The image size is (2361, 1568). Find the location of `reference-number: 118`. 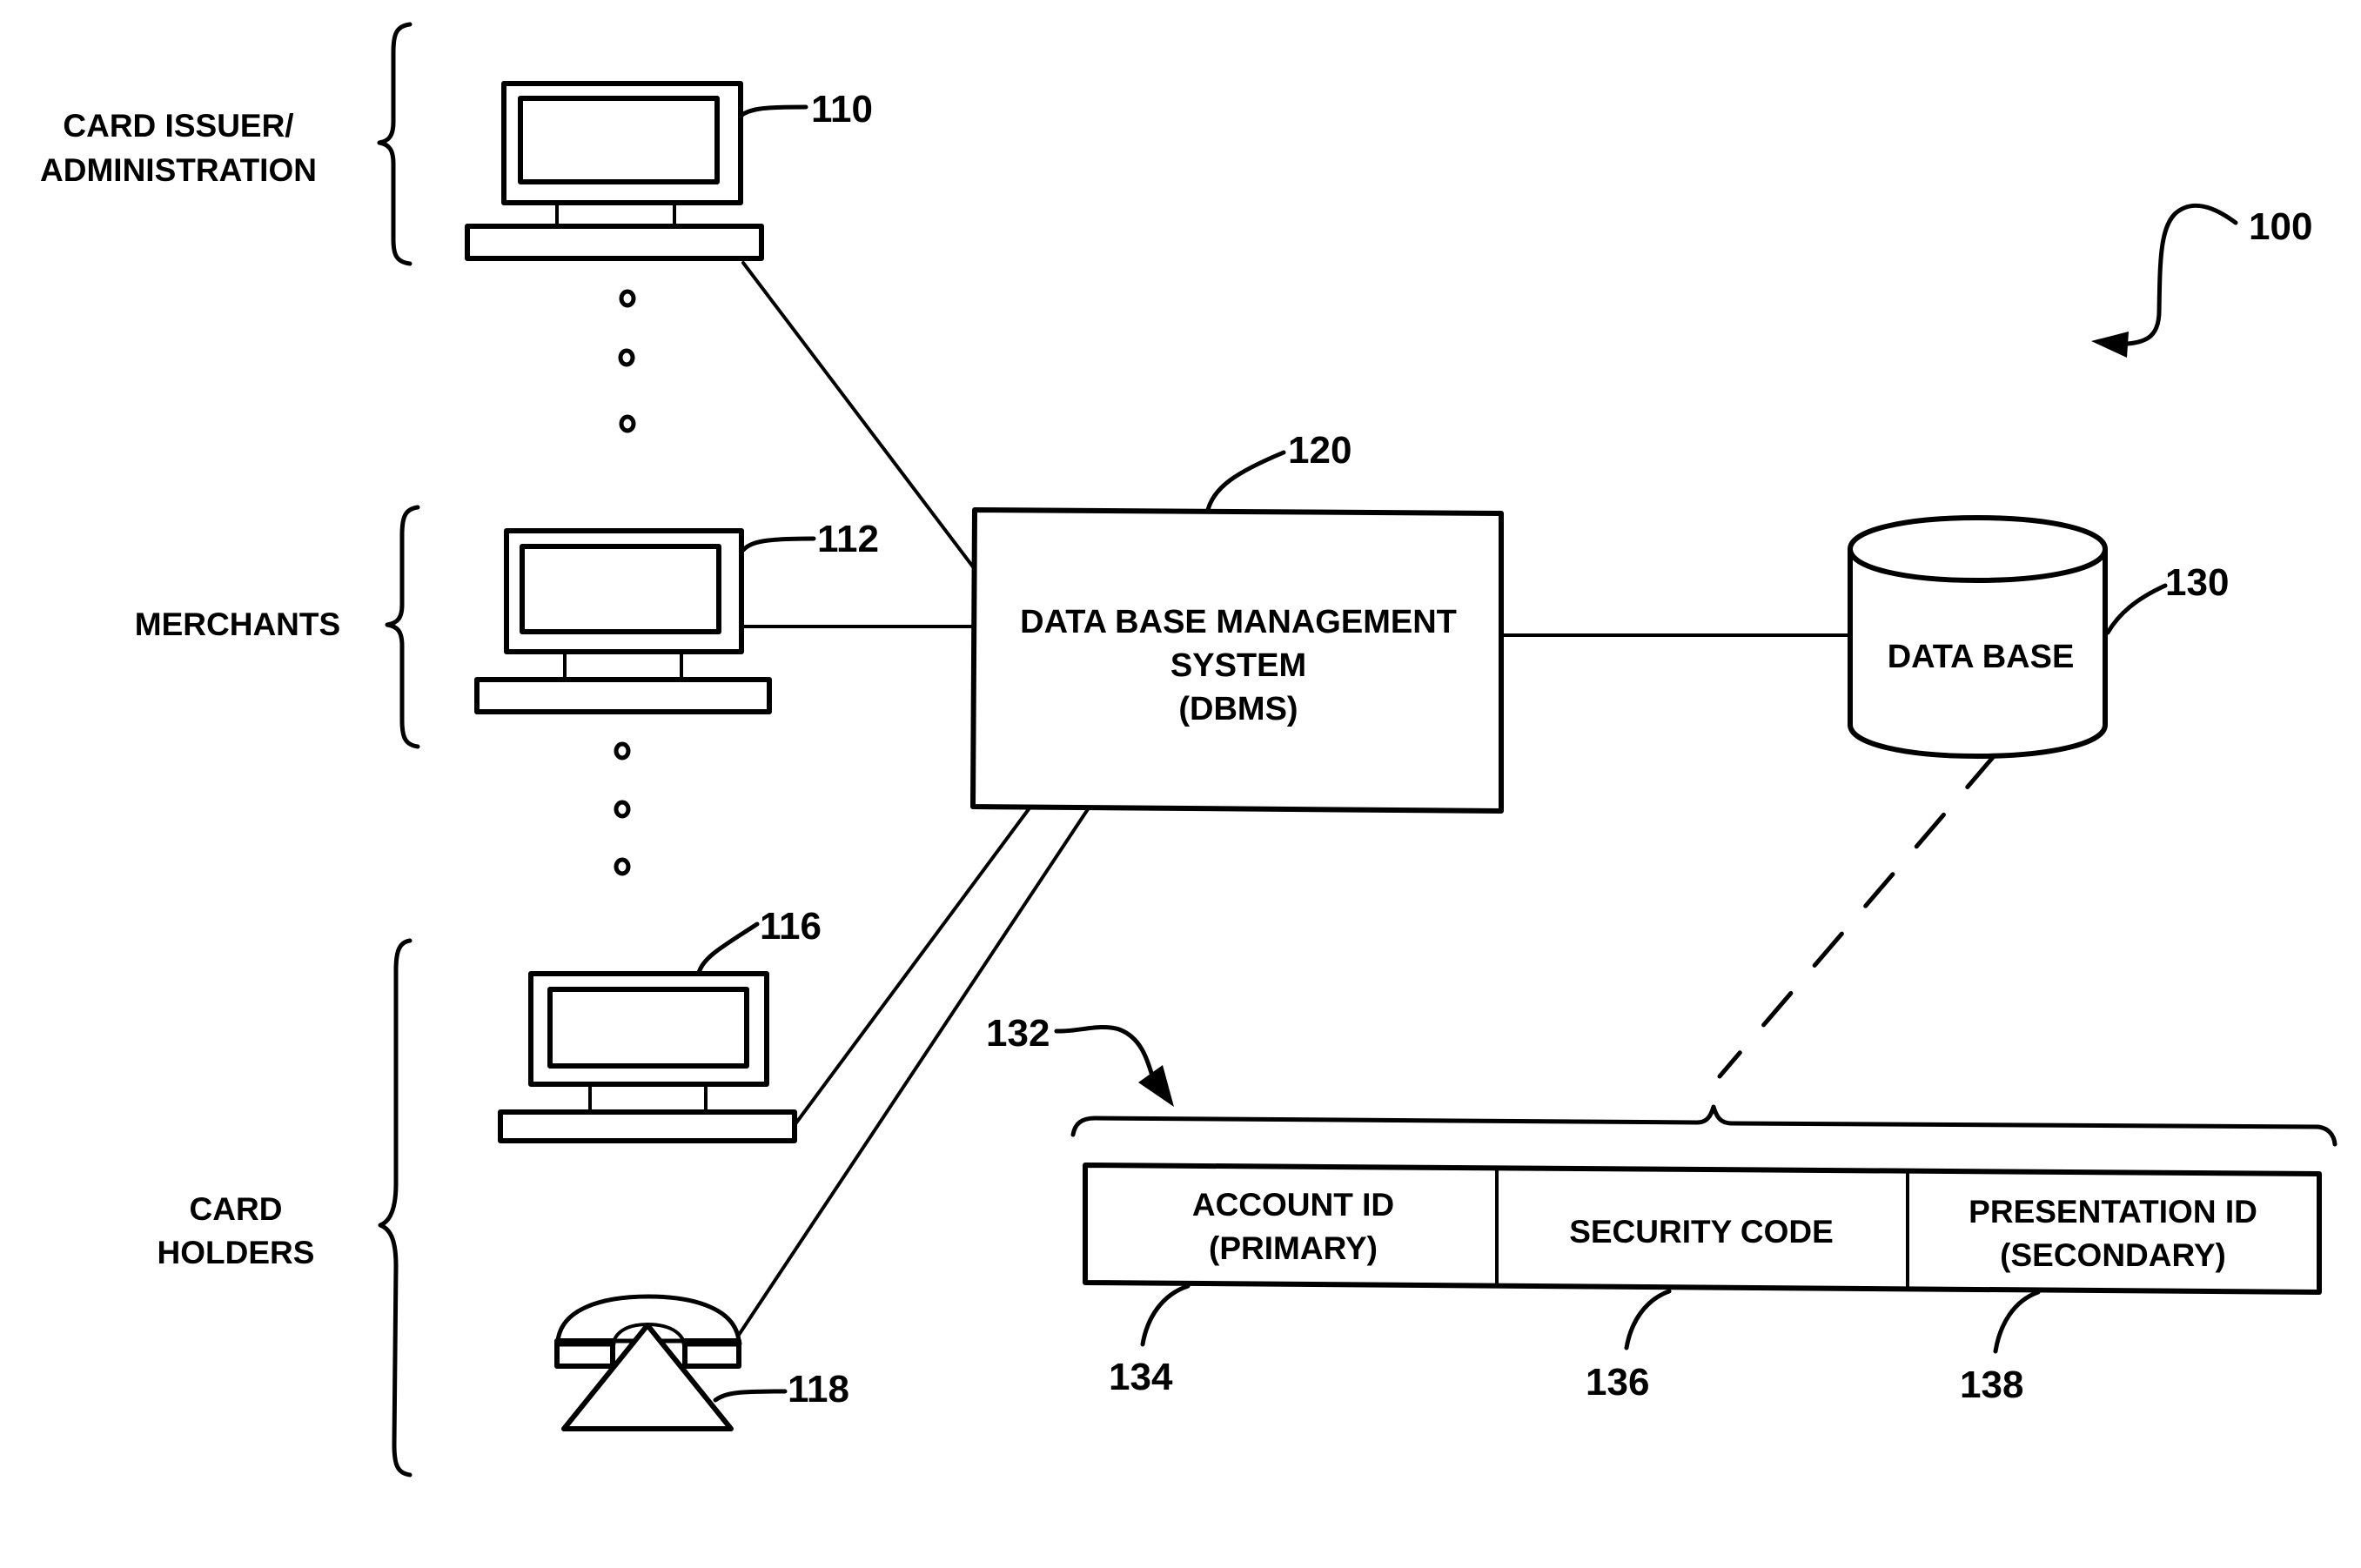

reference-number: 118 is located at coordinates (819, 1389).